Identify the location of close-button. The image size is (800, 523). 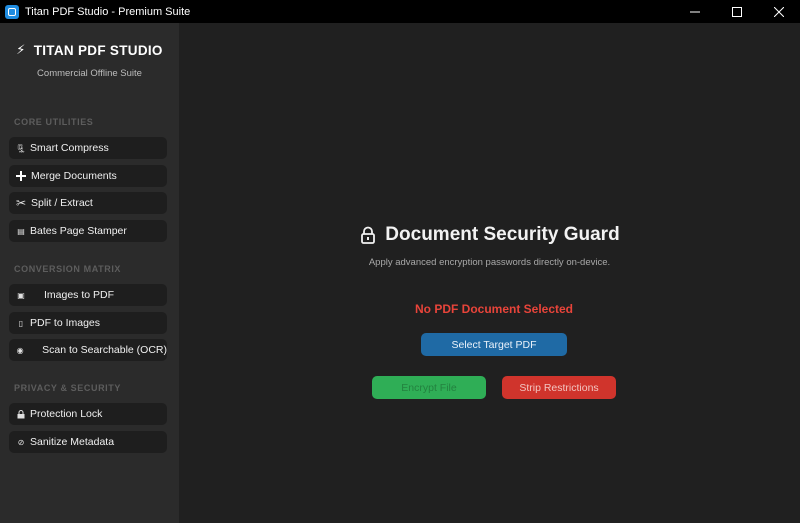
(779, 11).